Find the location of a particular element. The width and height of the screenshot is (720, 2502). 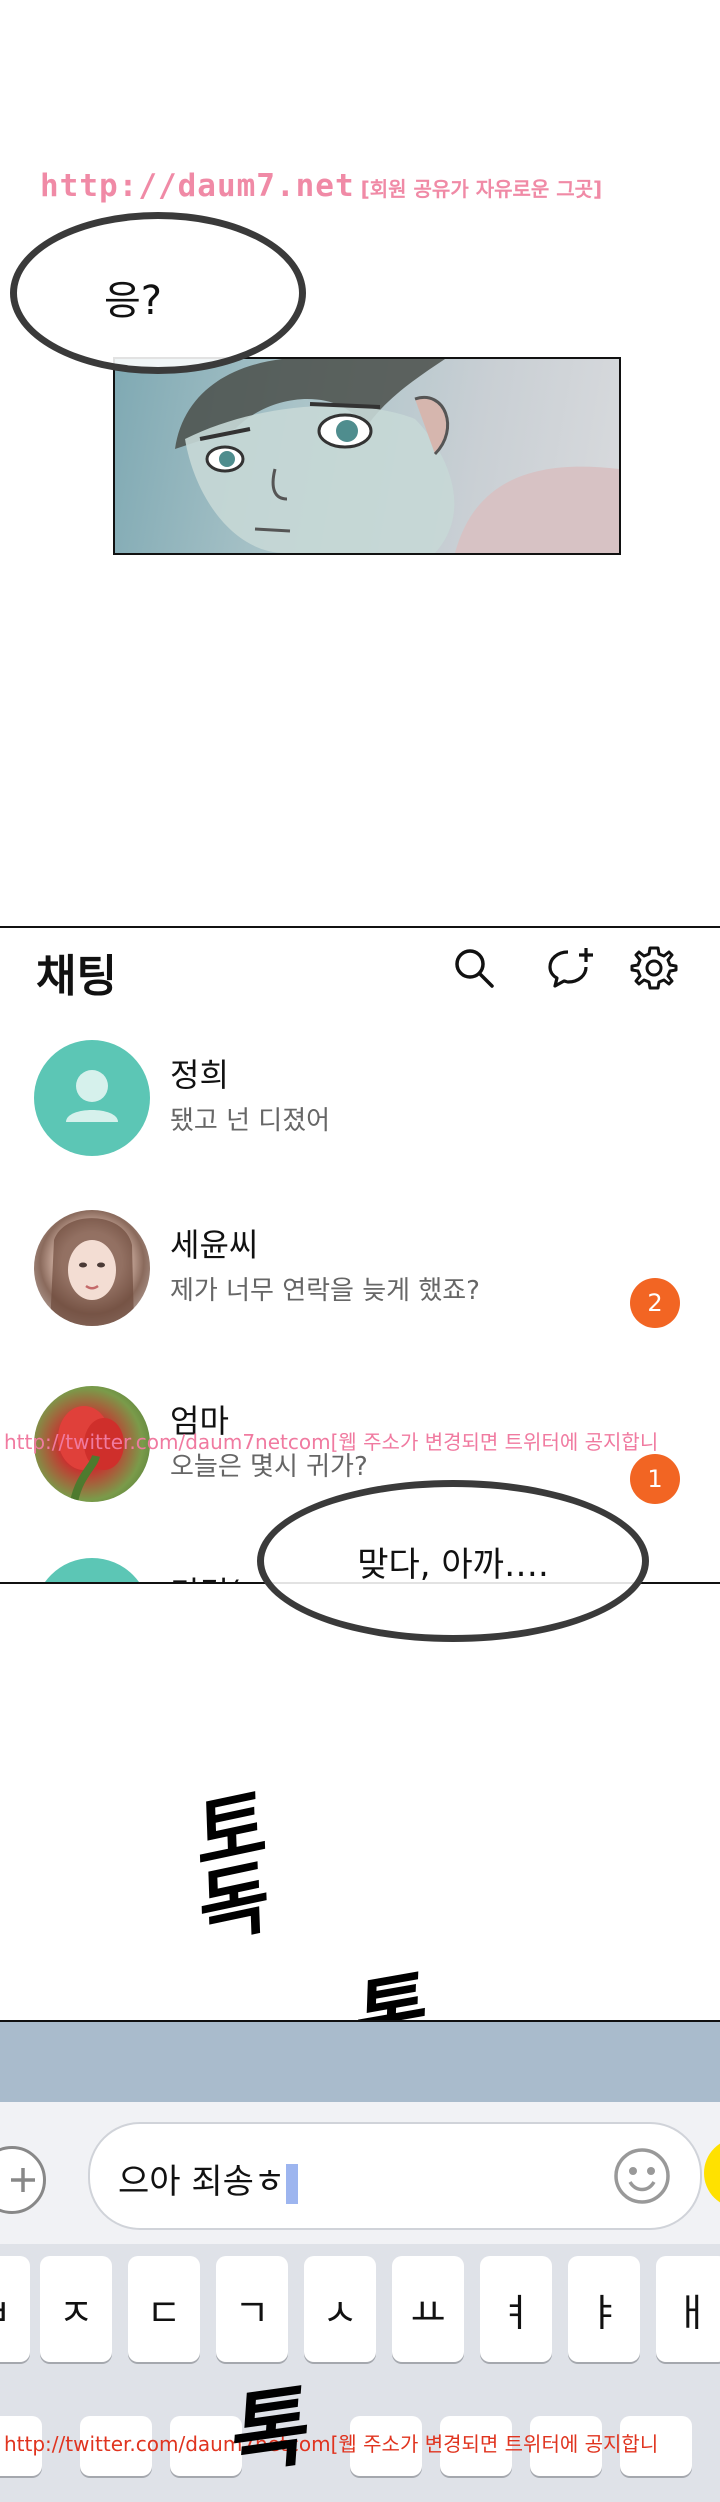

watermark-tag-text: [회원 공유가 자유로운 그곳] is located at coordinates (481, 189).